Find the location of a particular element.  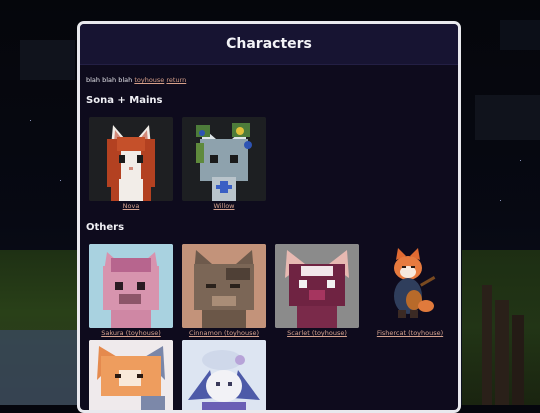

panel-header: Characters is located at coordinates (269, 44).